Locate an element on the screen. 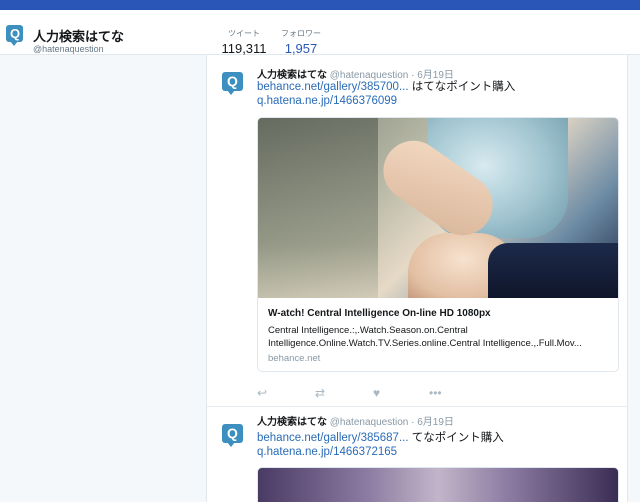  tweet-text-line-1: behance.net/gallery/385700... はてなポイント購入 is located at coordinates (386, 86).